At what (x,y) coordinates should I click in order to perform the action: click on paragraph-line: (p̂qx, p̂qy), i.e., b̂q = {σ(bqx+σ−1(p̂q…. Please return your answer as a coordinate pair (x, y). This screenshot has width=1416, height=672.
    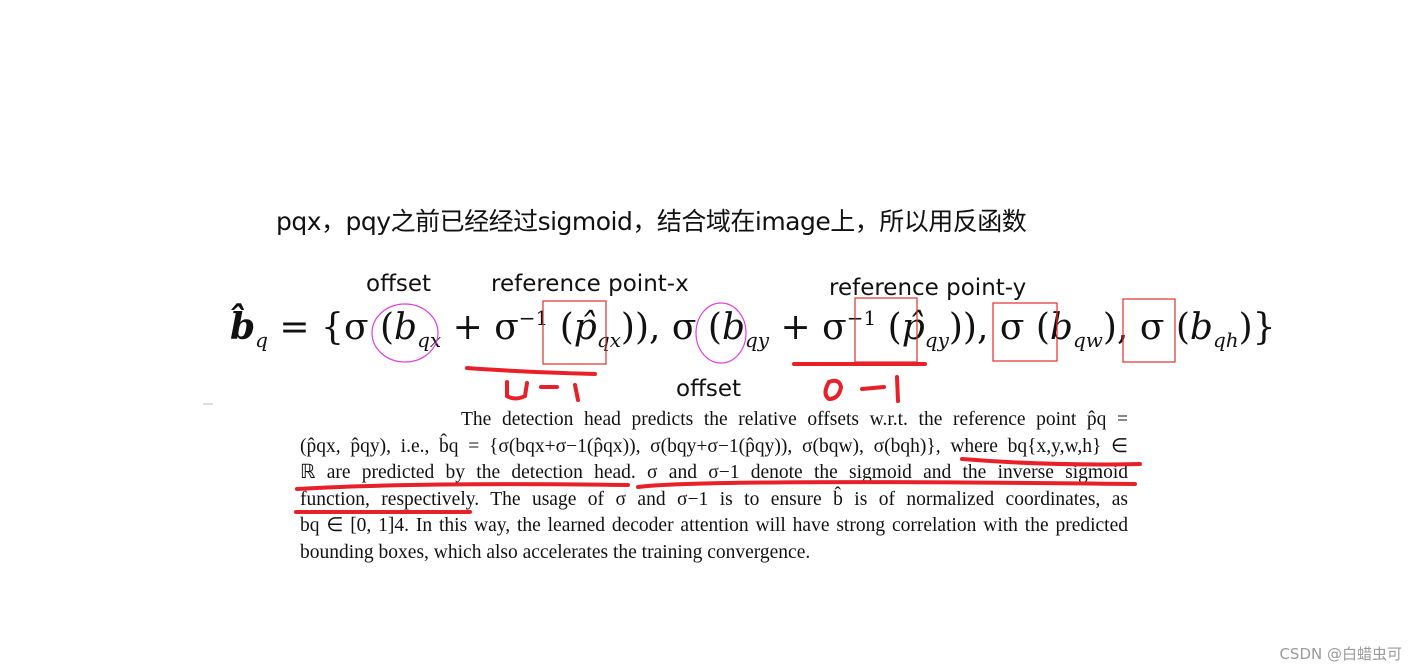
    Looking at the image, I should click on (714, 446).